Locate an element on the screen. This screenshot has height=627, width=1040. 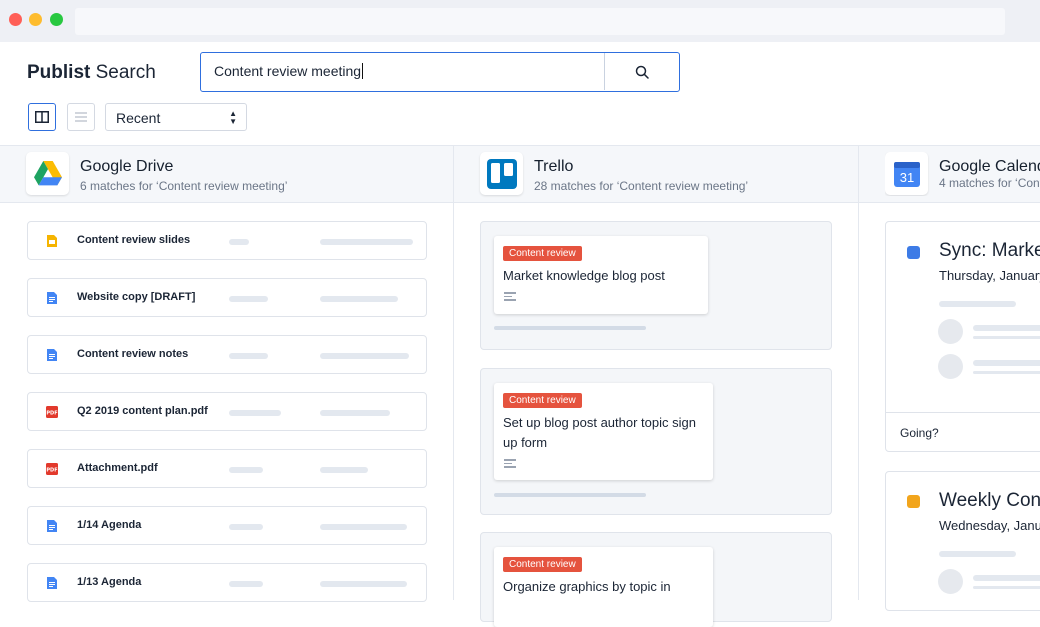
file-name: Website copy [DRAFT] is located at coordinates (136, 297).